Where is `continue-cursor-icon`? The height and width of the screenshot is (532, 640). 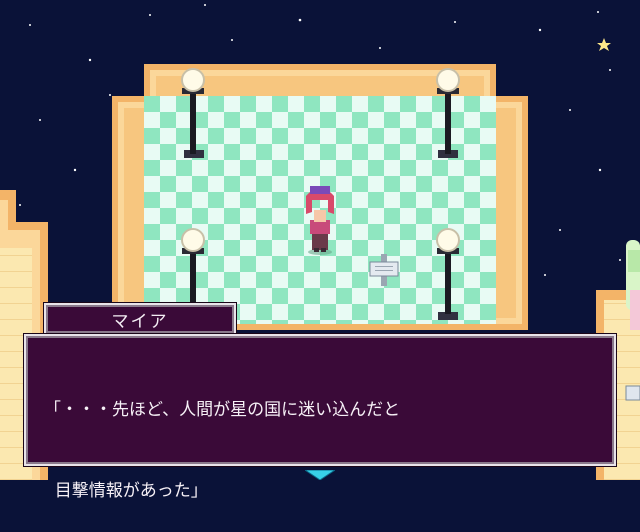
continue-cursor-icon is located at coordinates (320, 475).